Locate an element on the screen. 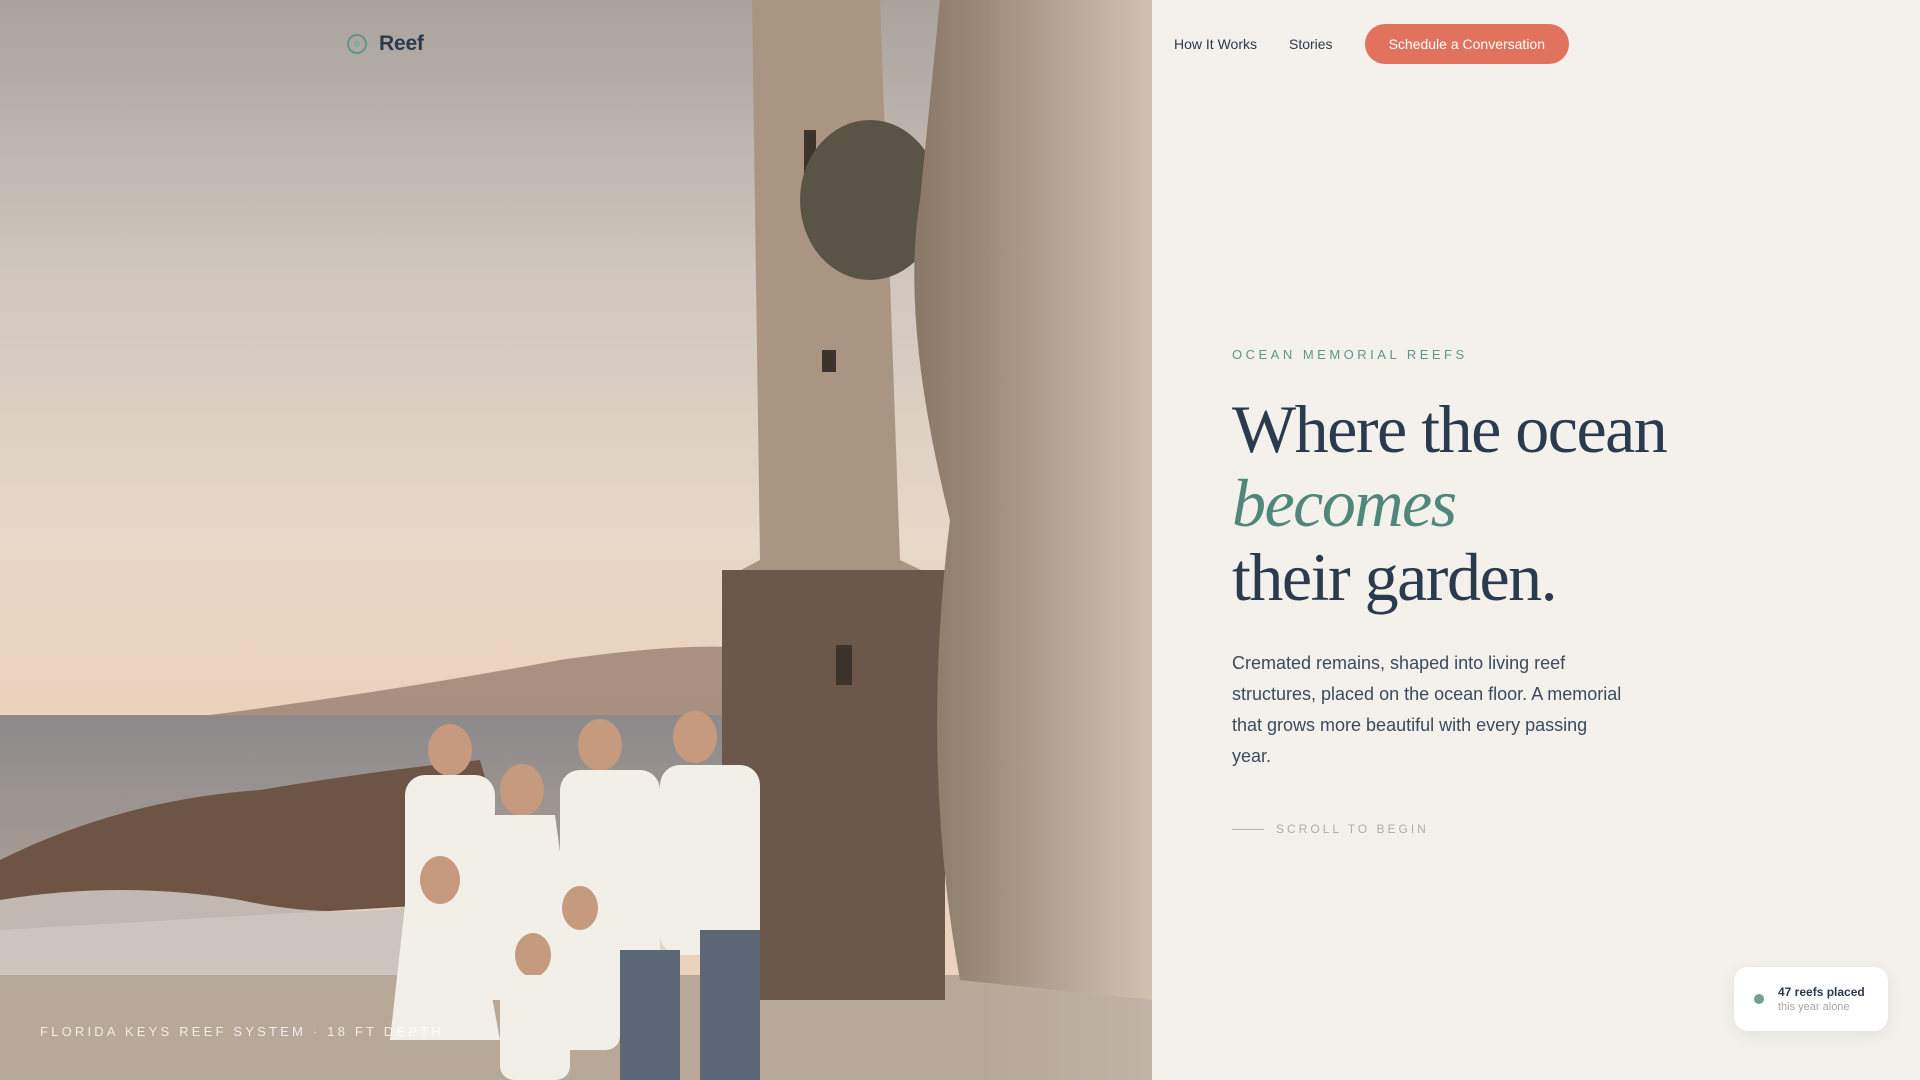 This screenshot has height=1080, width=1920. status-dot-icon is located at coordinates (1759, 999).